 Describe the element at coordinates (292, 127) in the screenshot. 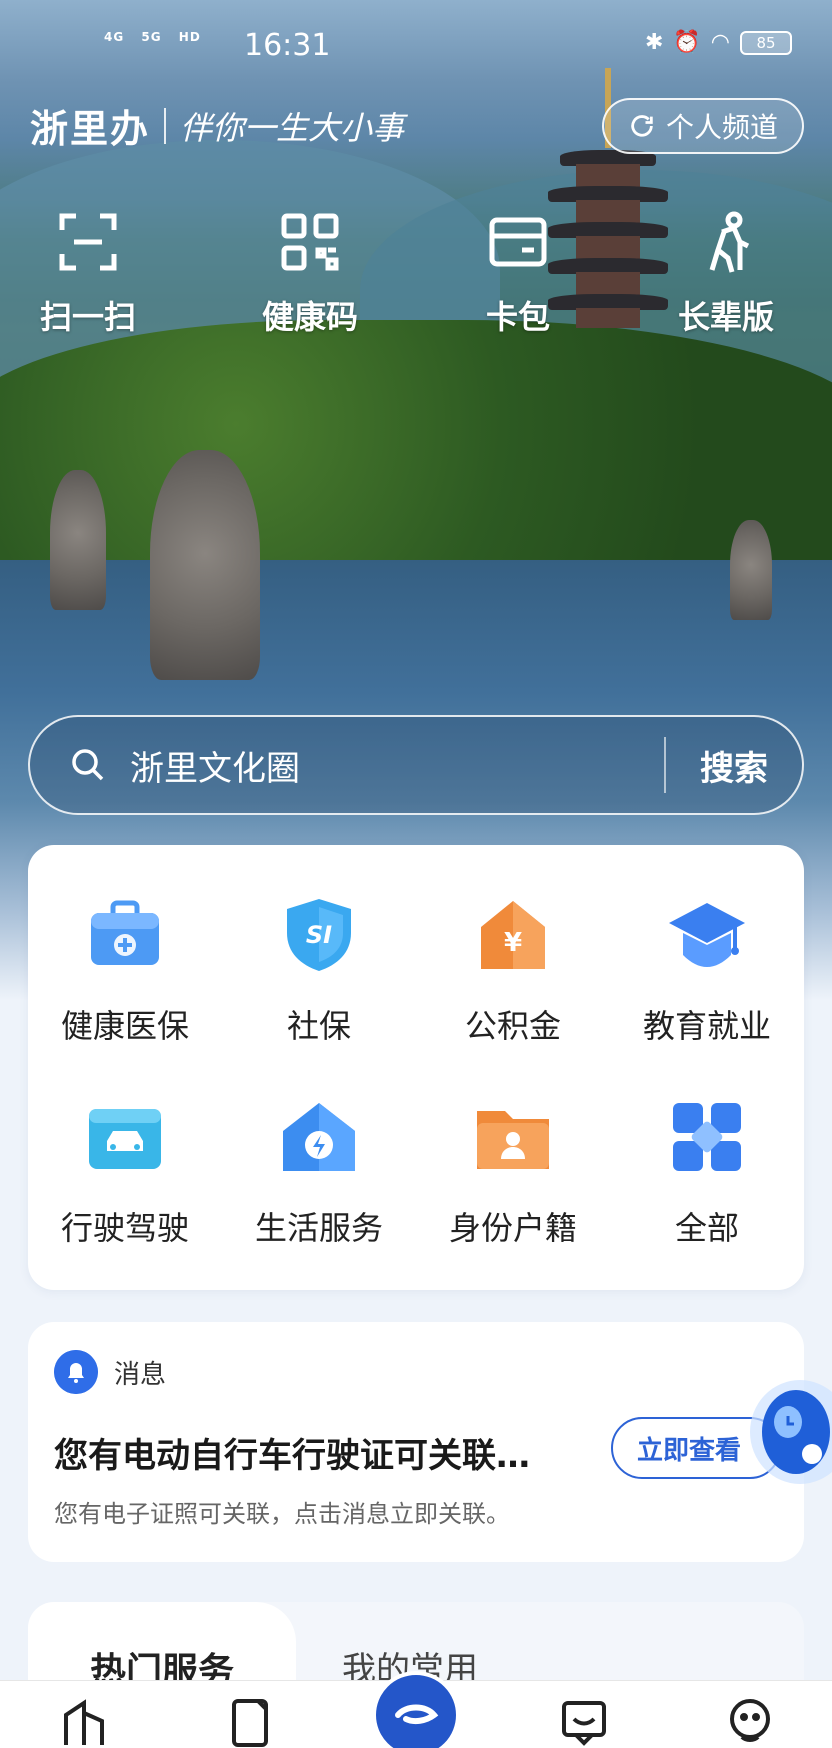

I see `brand-slogan: 伴你一生大小事` at that location.